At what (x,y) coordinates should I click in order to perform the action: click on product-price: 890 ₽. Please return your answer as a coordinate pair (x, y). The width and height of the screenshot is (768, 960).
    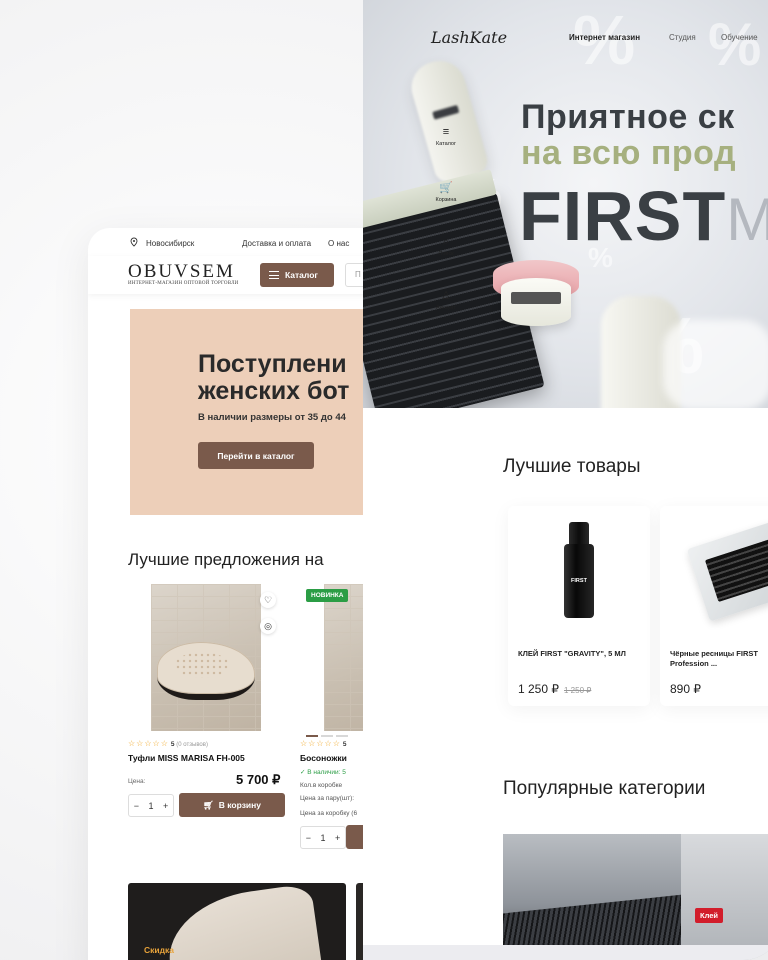
    Looking at the image, I should click on (685, 689).